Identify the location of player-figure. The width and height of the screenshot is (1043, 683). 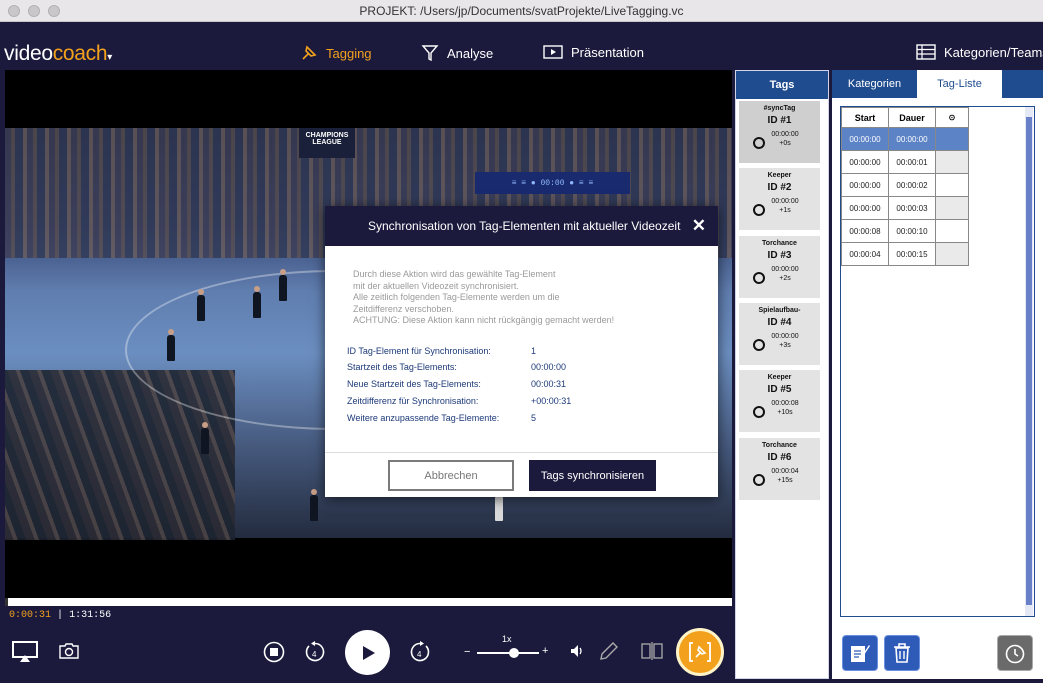
(314, 505).